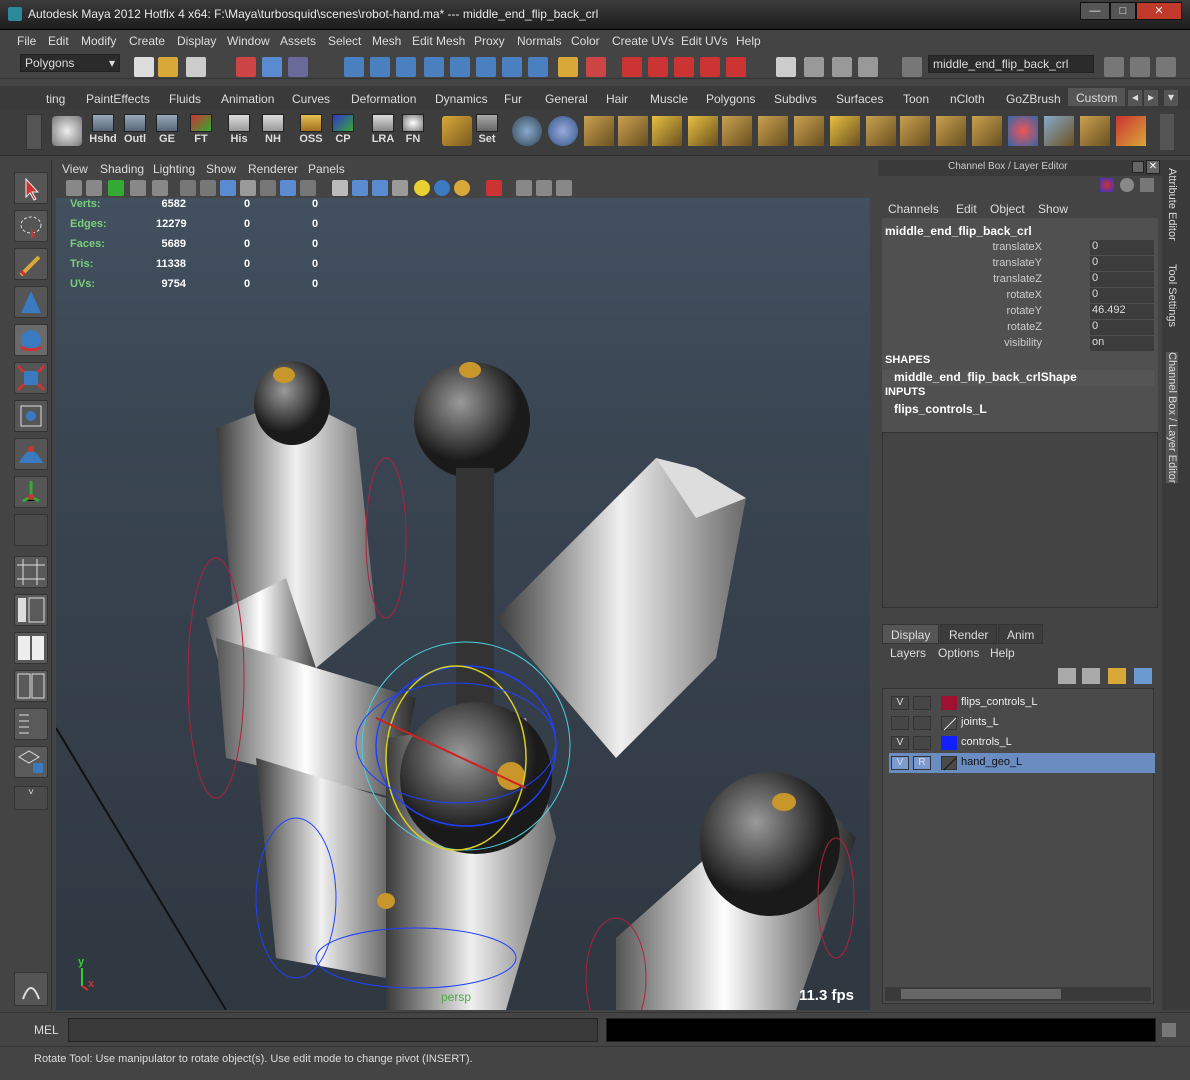 Image resolution: width=1190 pixels, height=1080 pixels. I want to click on bookmark-icon, so click(116, 188).